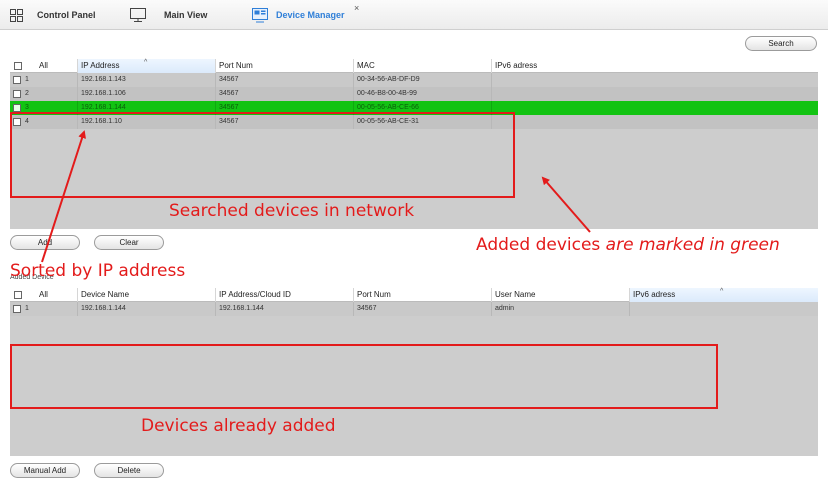 This screenshot has height=484, width=828. What do you see at coordinates (566, 204) in the screenshot?
I see `arrow-to-green-row` at bounding box center [566, 204].